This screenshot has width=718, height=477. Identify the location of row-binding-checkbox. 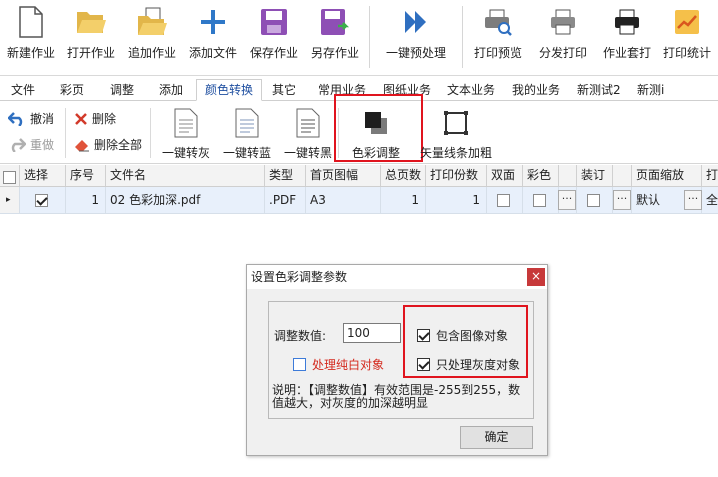
(593, 200).